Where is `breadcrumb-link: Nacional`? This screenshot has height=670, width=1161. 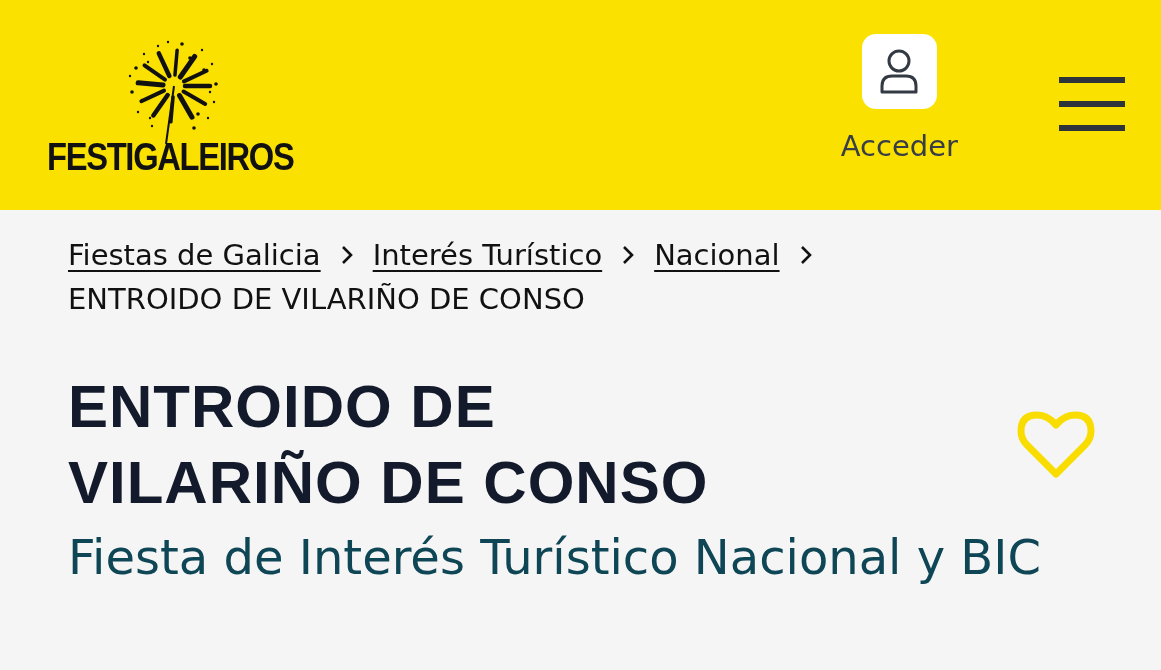 breadcrumb-link: Nacional is located at coordinates (717, 255).